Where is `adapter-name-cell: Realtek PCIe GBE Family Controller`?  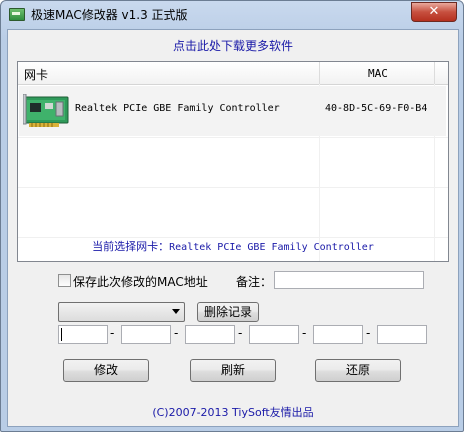
adapter-name-cell: Realtek PCIe GBE Family Controller is located at coordinates (177, 108).